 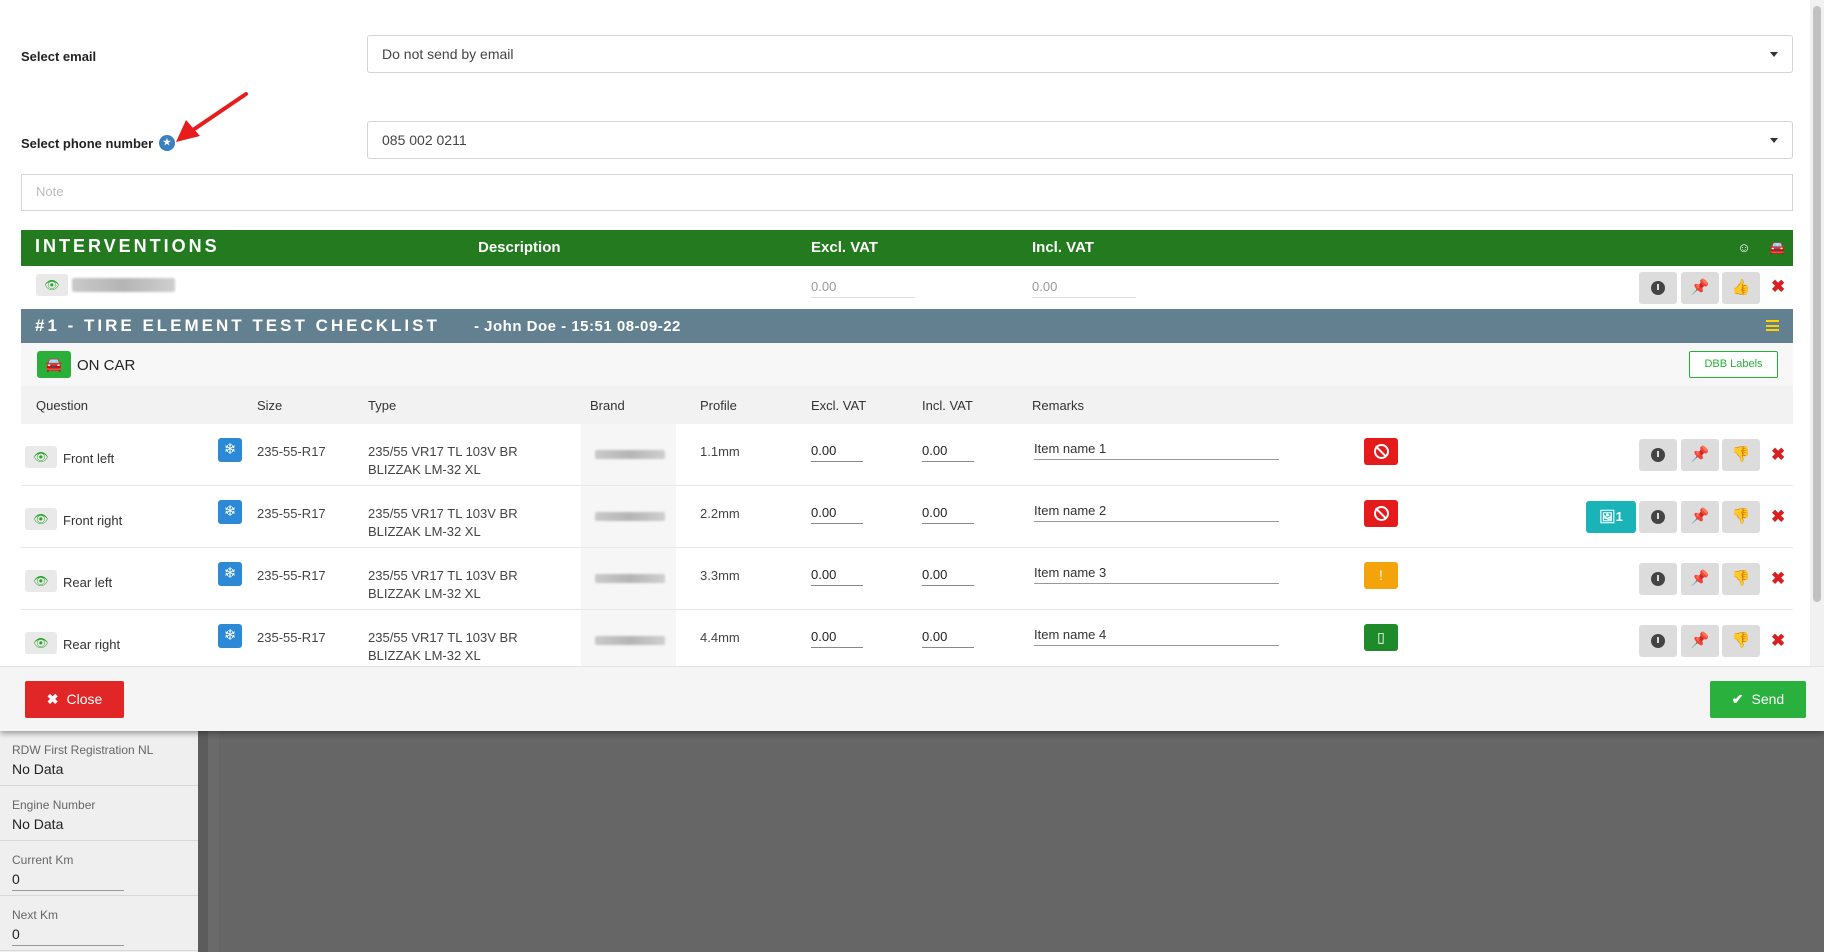 I want to click on warning-icon: !, so click(x=1381, y=575).